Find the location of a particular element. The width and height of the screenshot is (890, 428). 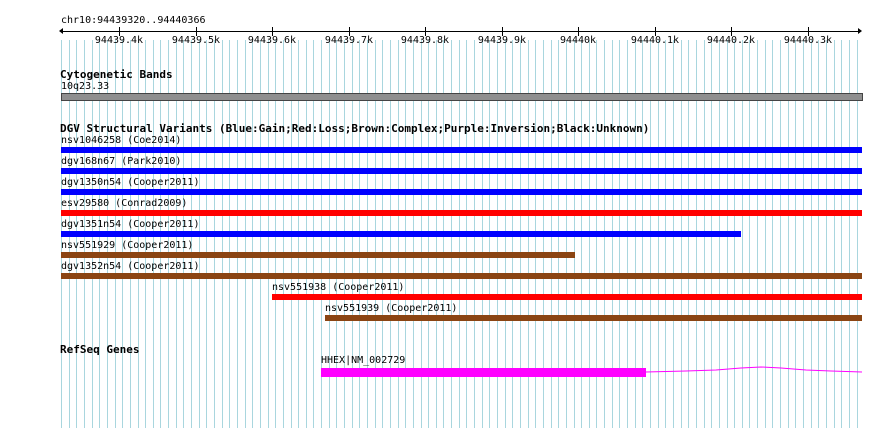

coordinate-label: chr10:94439320..94440366 is located at coordinates (133, 20).